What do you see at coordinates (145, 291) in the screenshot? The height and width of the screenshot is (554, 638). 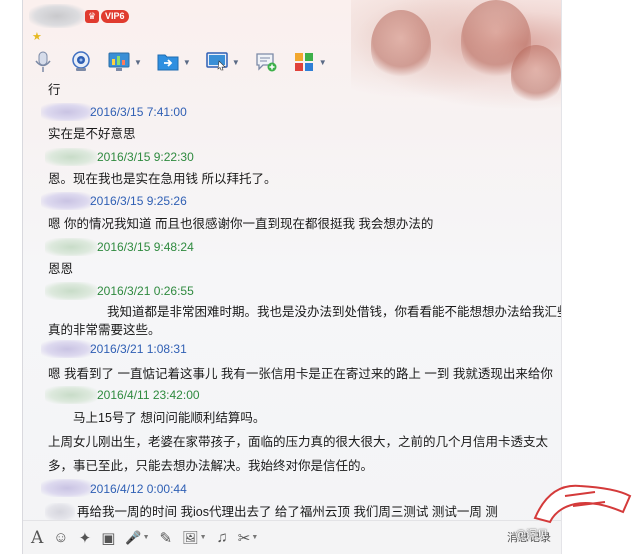 I see `message-timestamp: 2016/3/21 0:26:55` at bounding box center [145, 291].